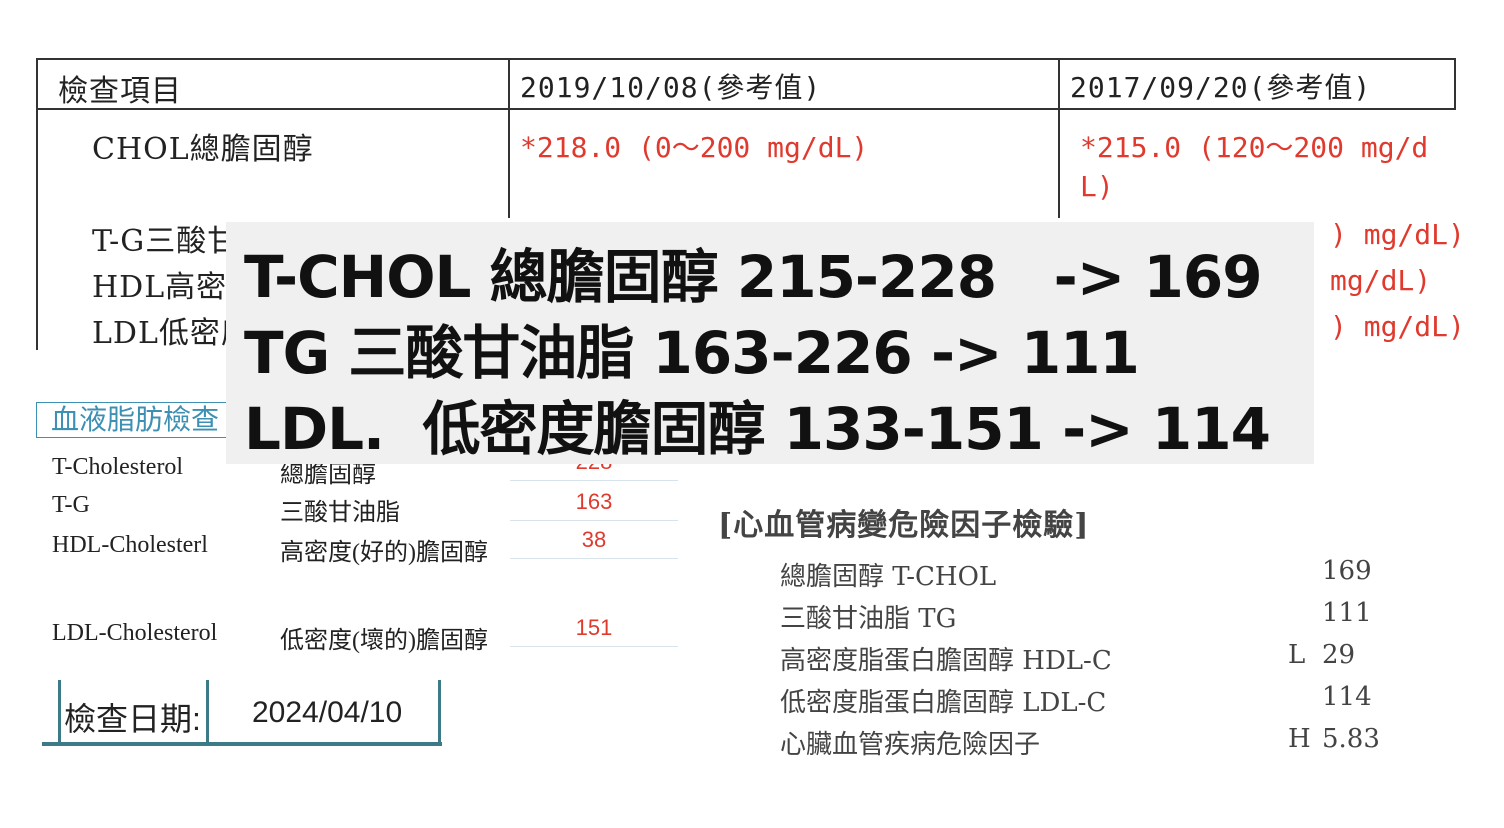 Image resolution: width=1504 pixels, height=828 pixels. Describe the element at coordinates (746, 59) in the screenshot. I see `table-top-border` at that location.